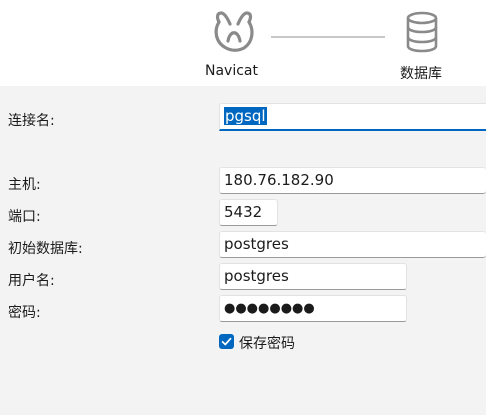 The image size is (486, 415). What do you see at coordinates (31, 121) in the screenshot?
I see `connection-name-label: 连接名:` at bounding box center [31, 121].